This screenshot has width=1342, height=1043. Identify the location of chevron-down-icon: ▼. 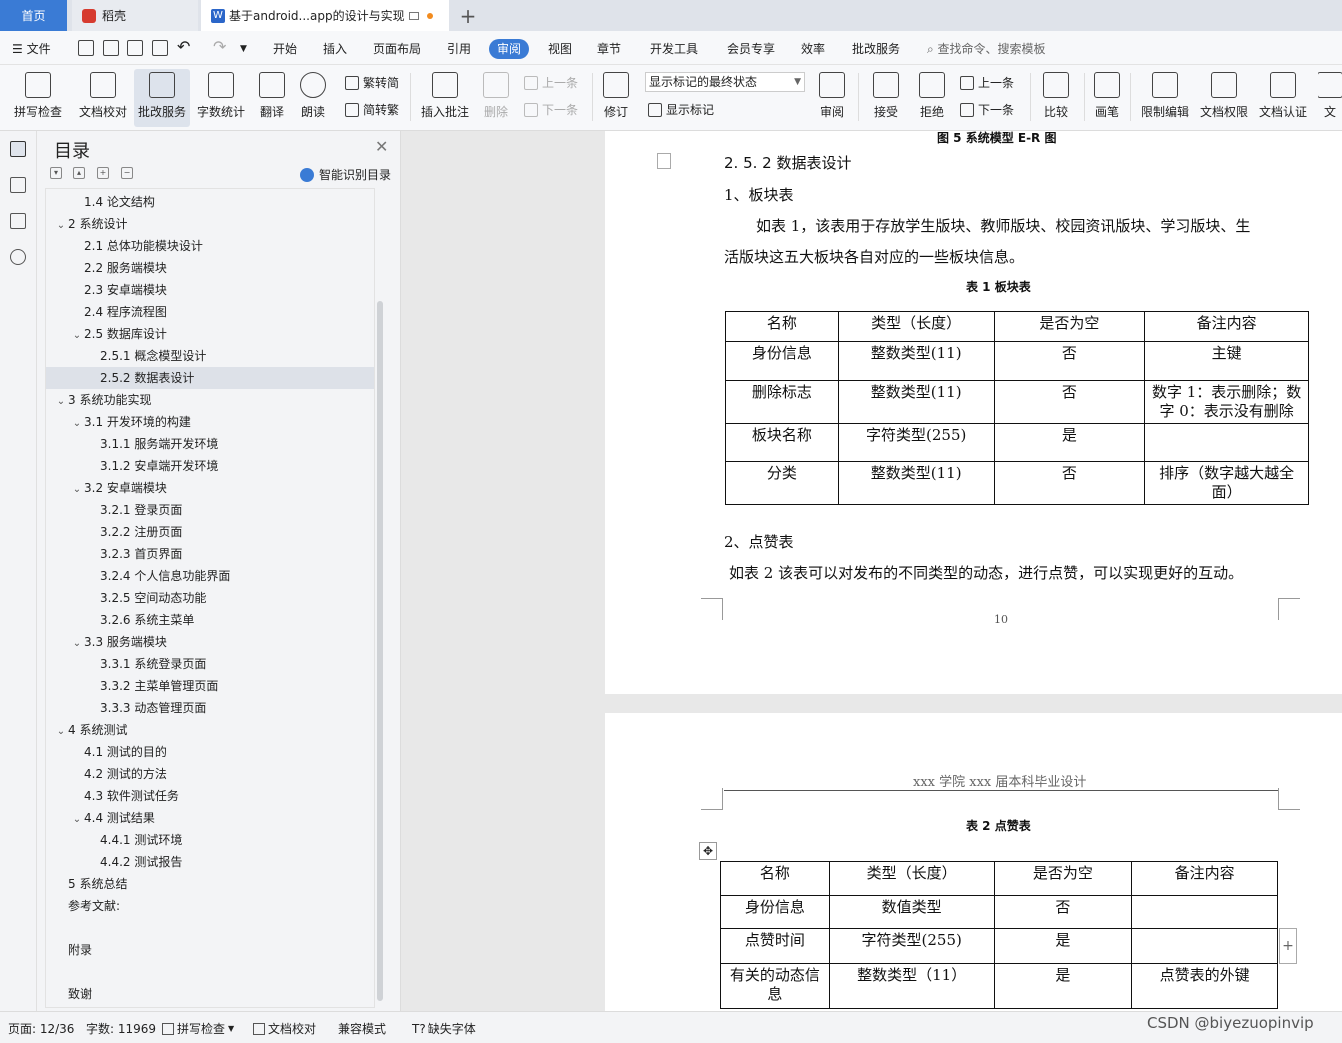
(243, 49).